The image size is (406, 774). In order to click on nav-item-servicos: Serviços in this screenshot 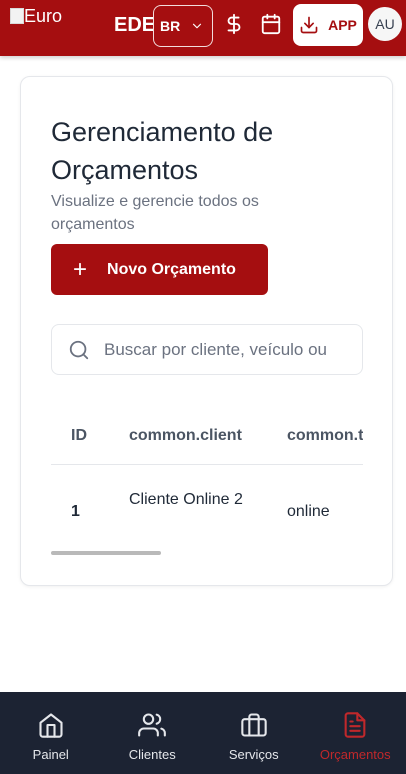, I will do `click(254, 733)`.